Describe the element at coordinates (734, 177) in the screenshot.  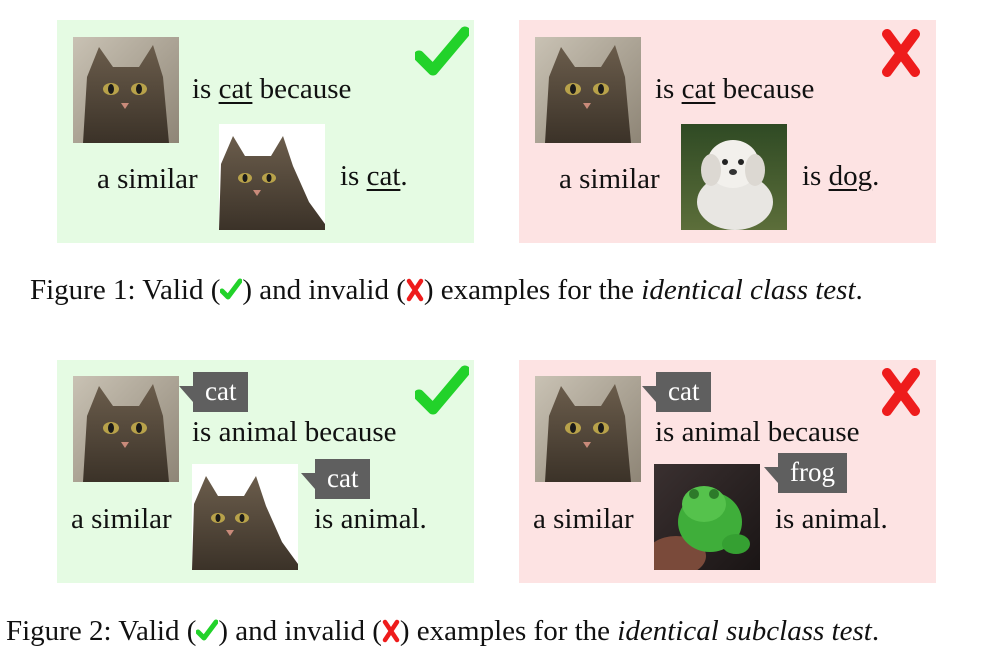
I see `dog-image` at that location.